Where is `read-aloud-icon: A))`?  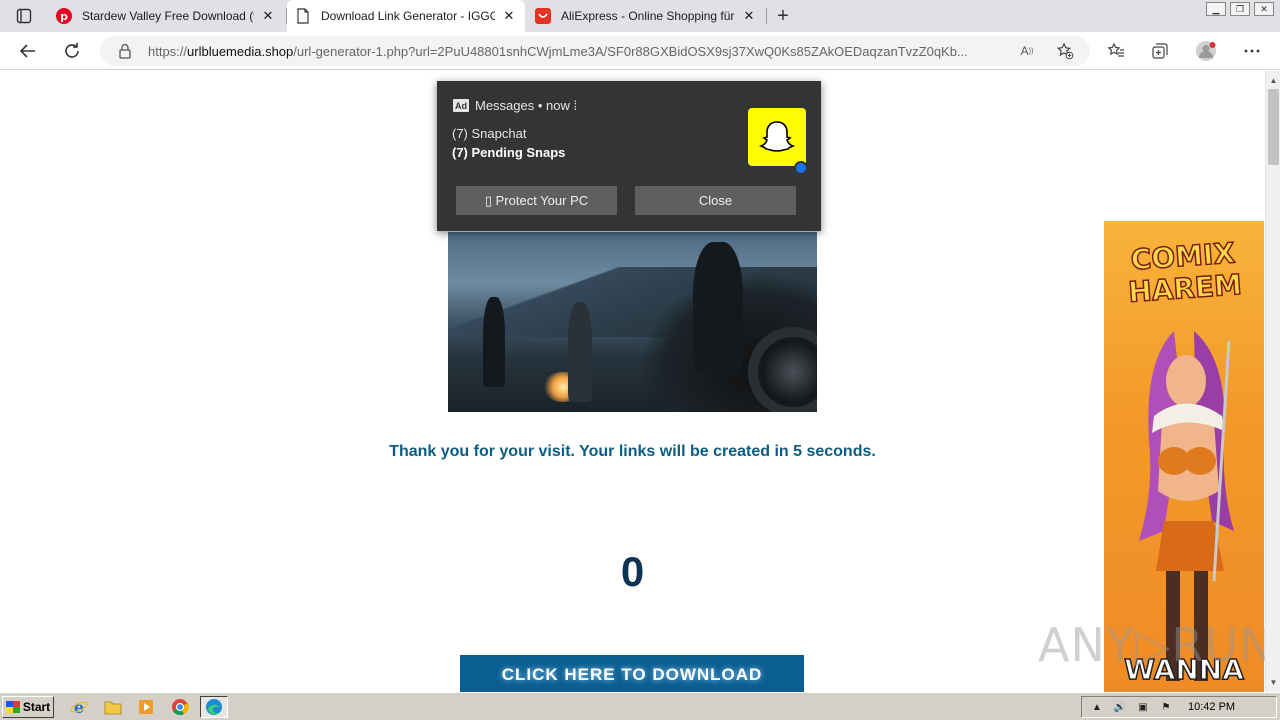 read-aloud-icon: A)) is located at coordinates (1027, 51).